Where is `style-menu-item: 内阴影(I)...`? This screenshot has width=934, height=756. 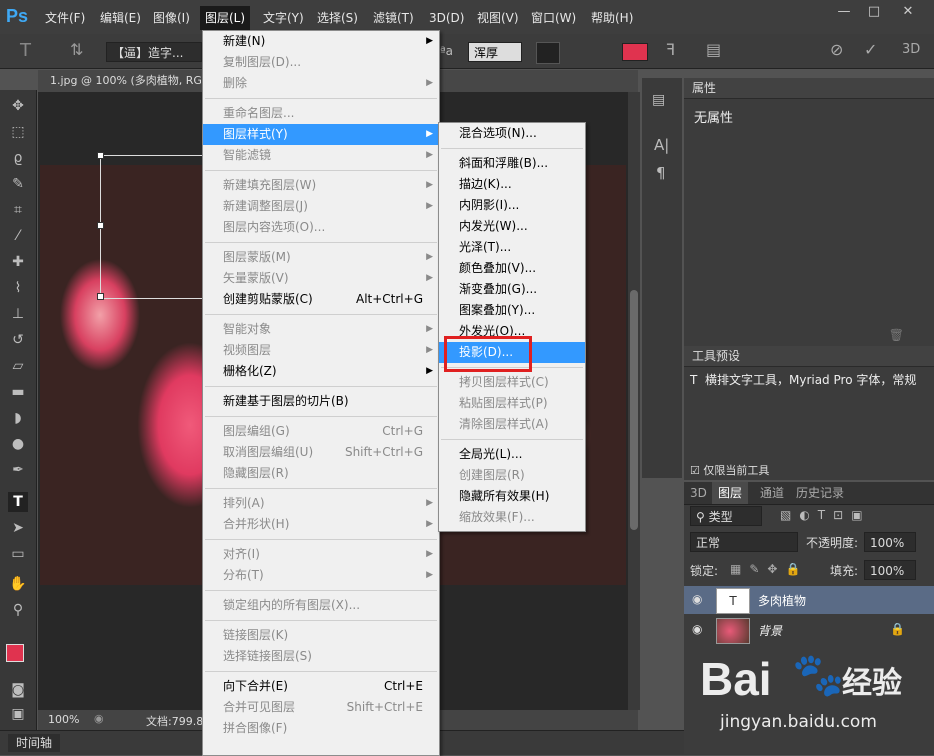
style-menu-item: 内阴影(I)... is located at coordinates (512, 205).